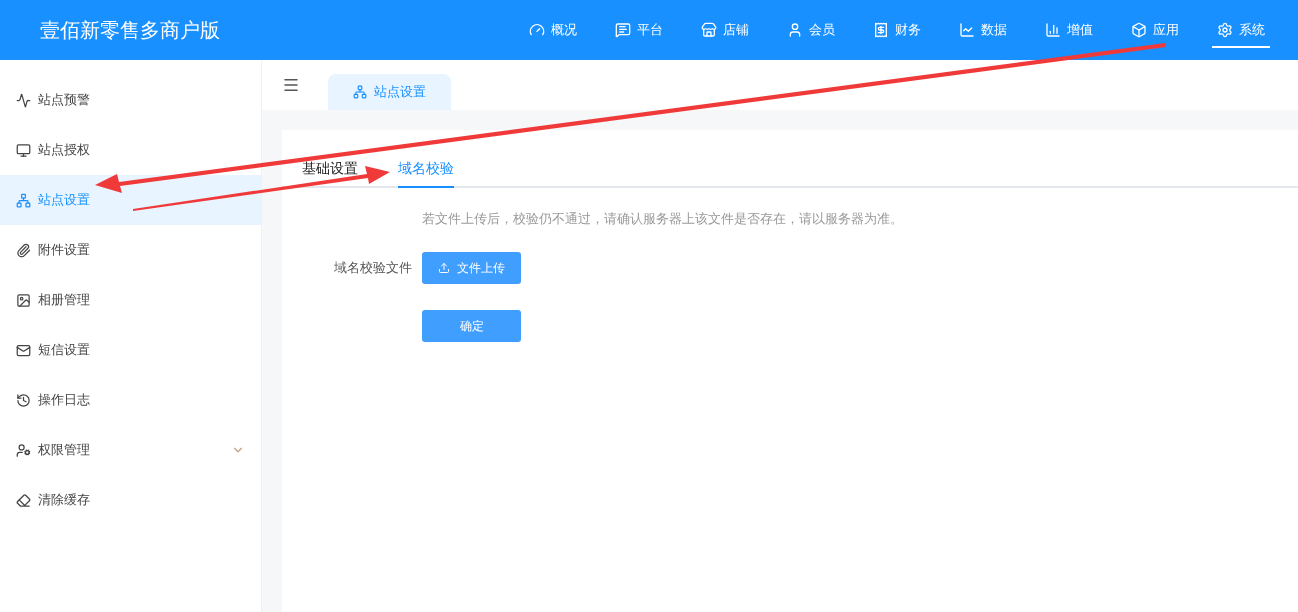 Image resolution: width=1298 pixels, height=612 pixels. What do you see at coordinates (373, 268) in the screenshot?
I see `field-label: 域名校验文件` at bounding box center [373, 268].